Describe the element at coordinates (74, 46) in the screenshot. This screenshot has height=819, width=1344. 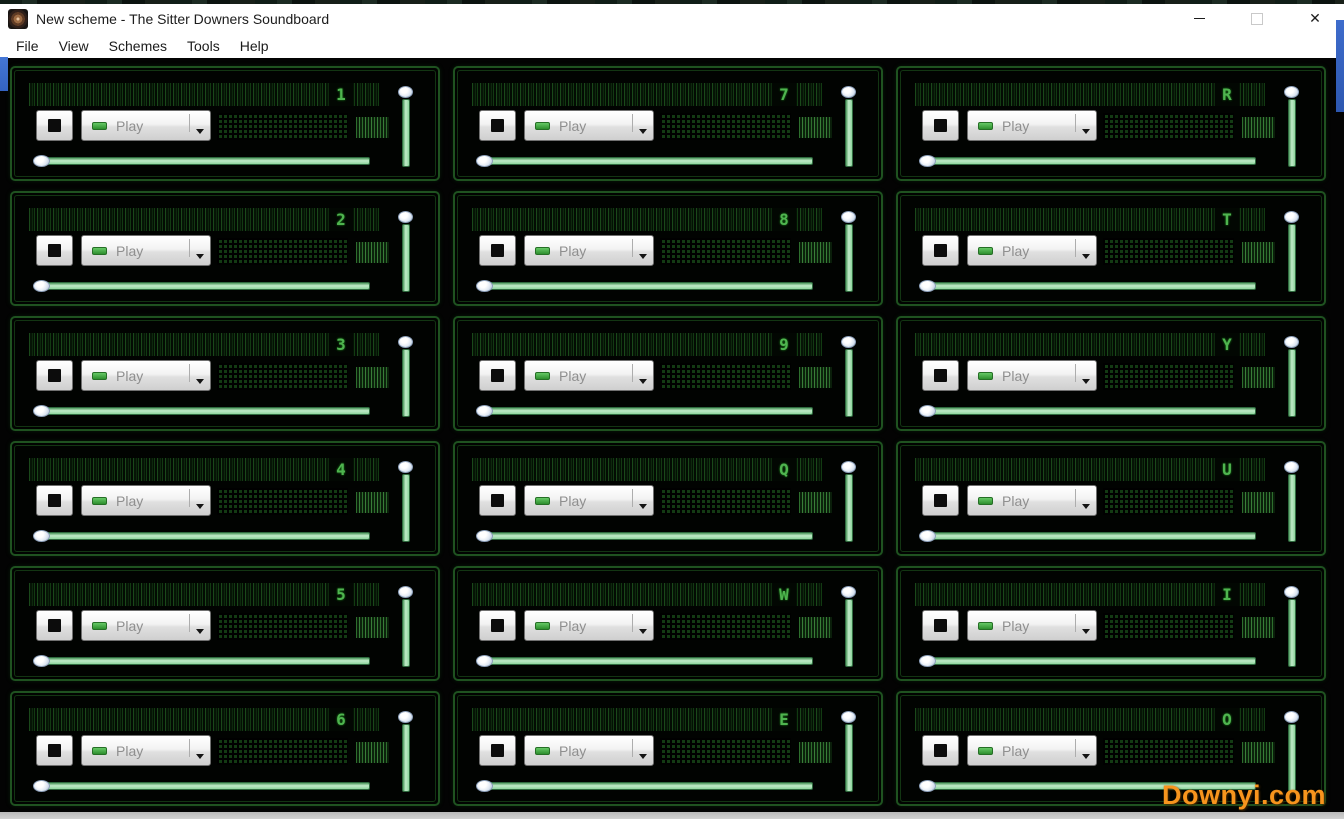
I see `menu-view: View` at that location.